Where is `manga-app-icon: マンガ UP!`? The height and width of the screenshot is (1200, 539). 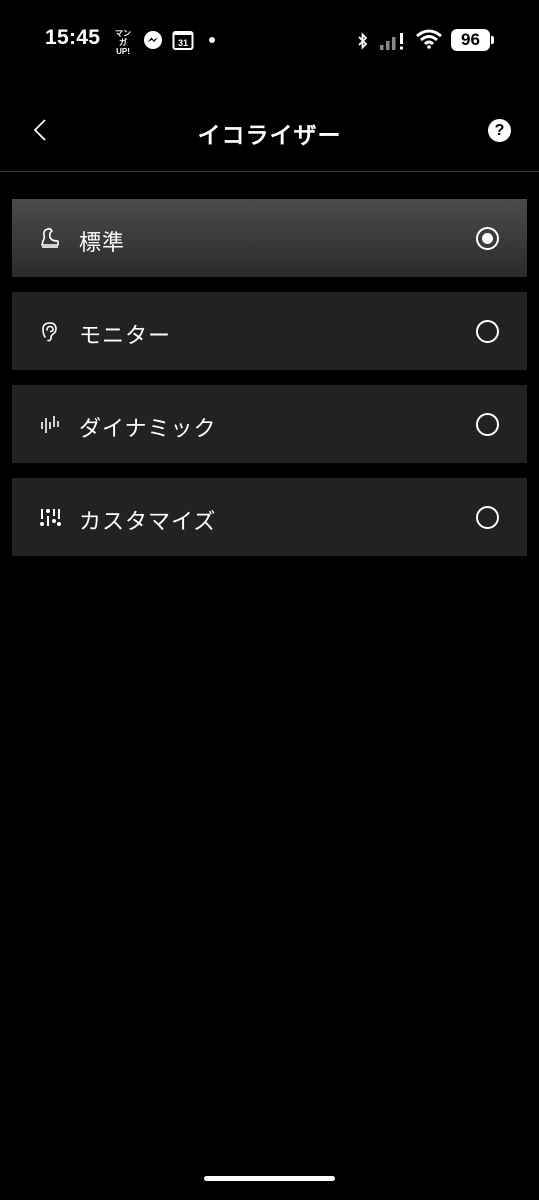 manga-app-icon: マンガ UP! is located at coordinates (123, 42).